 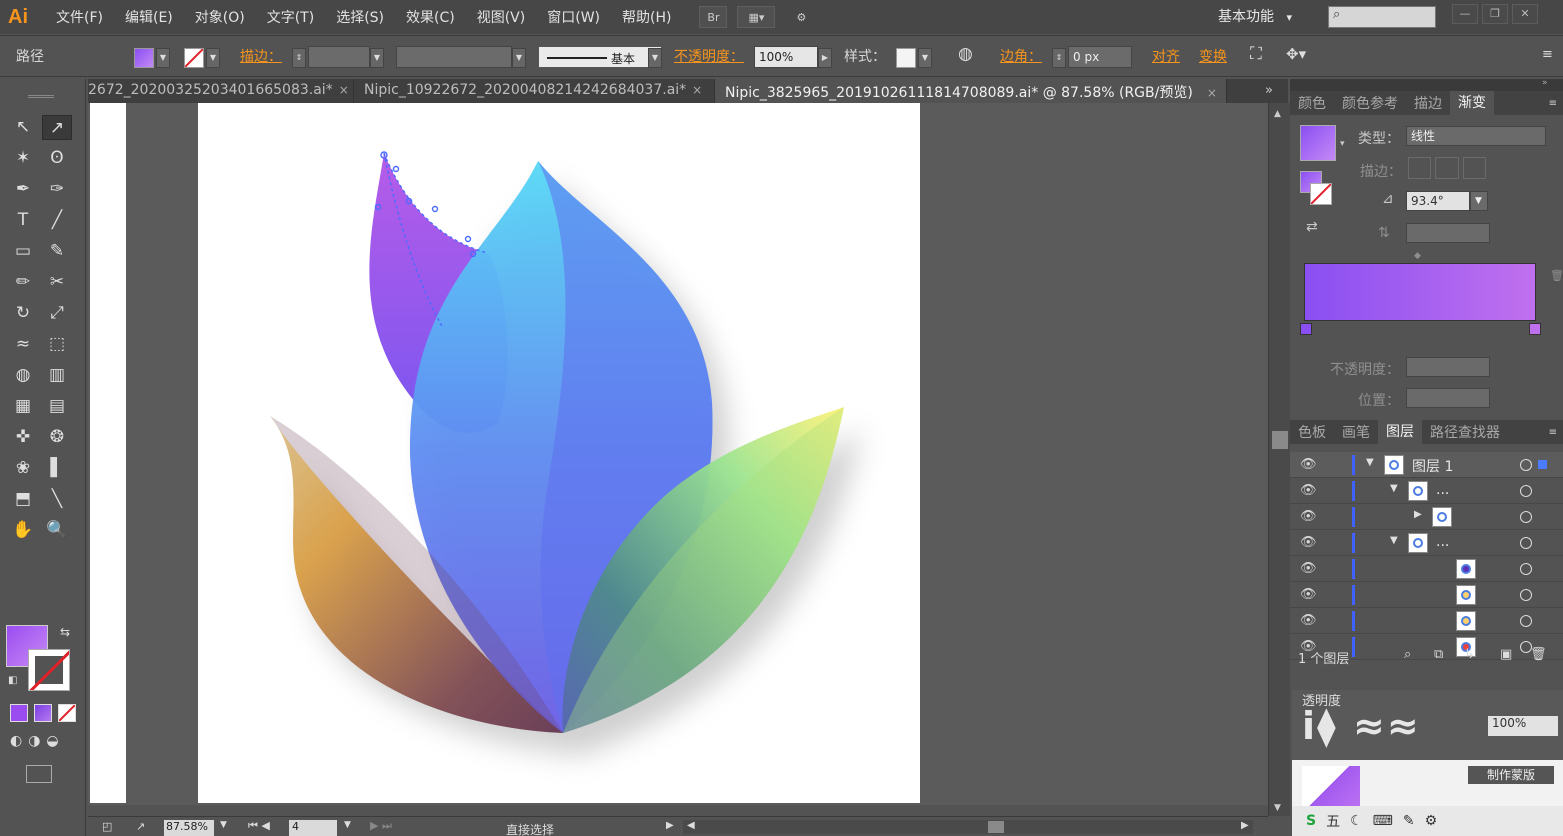 What do you see at coordinates (1409, 821) in the screenshot?
I see `ime-settings-icon: ✎` at bounding box center [1409, 821].